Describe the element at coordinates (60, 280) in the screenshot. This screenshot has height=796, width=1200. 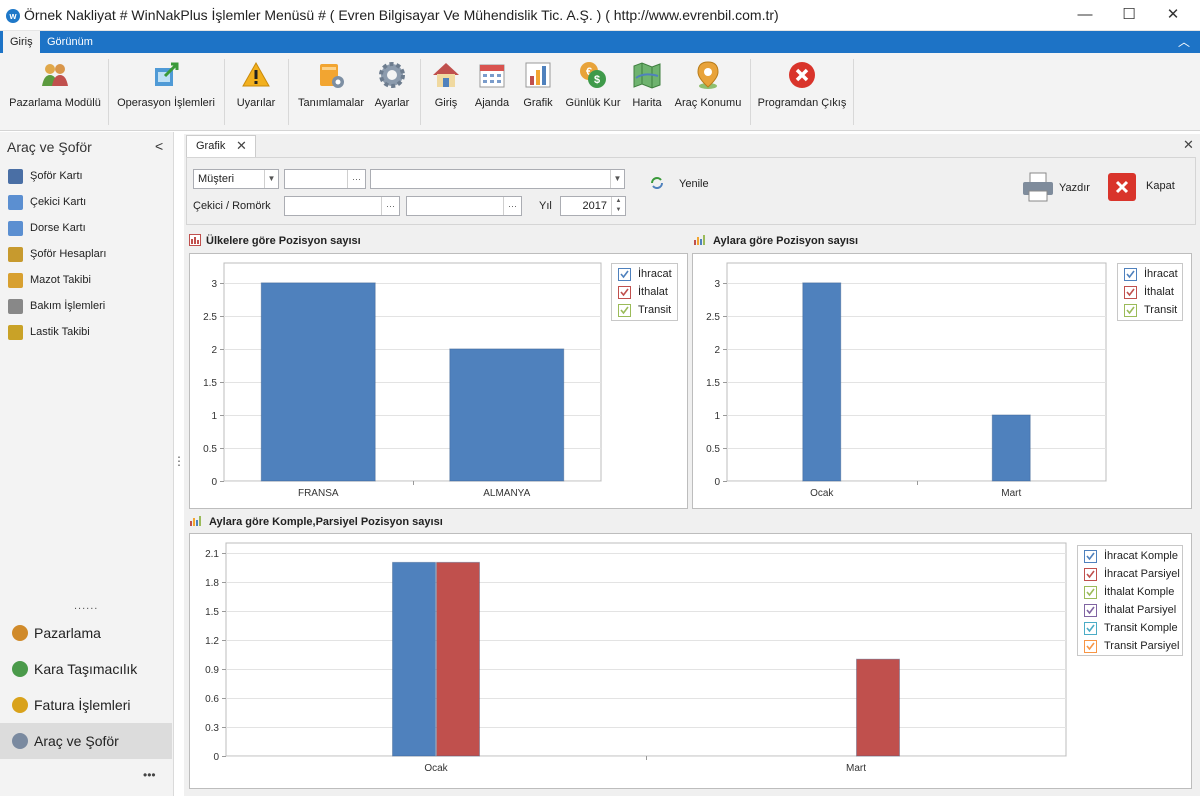
I see `sidebar-item-label: Mazot Takibi` at that location.